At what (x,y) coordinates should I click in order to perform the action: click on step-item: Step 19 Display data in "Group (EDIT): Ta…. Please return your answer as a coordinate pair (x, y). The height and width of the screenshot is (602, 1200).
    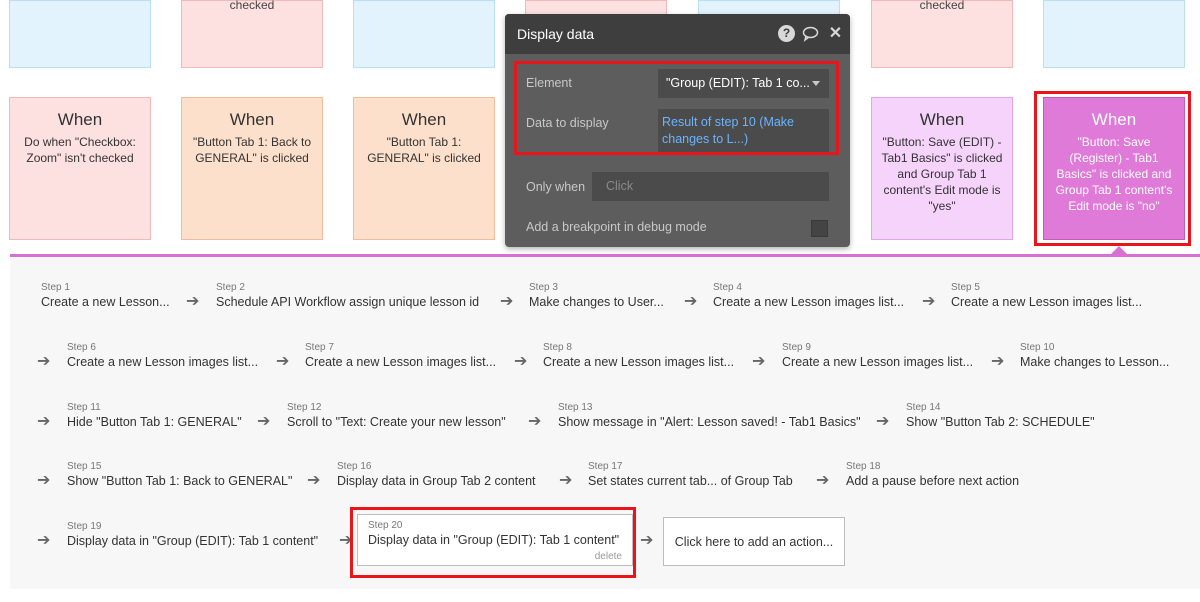
    Looking at the image, I should click on (192, 535).